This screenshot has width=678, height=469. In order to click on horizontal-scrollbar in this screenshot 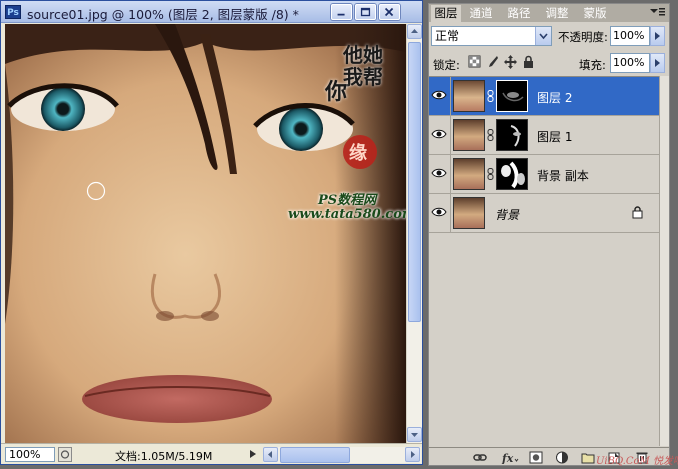, I will do `click(342, 455)`.